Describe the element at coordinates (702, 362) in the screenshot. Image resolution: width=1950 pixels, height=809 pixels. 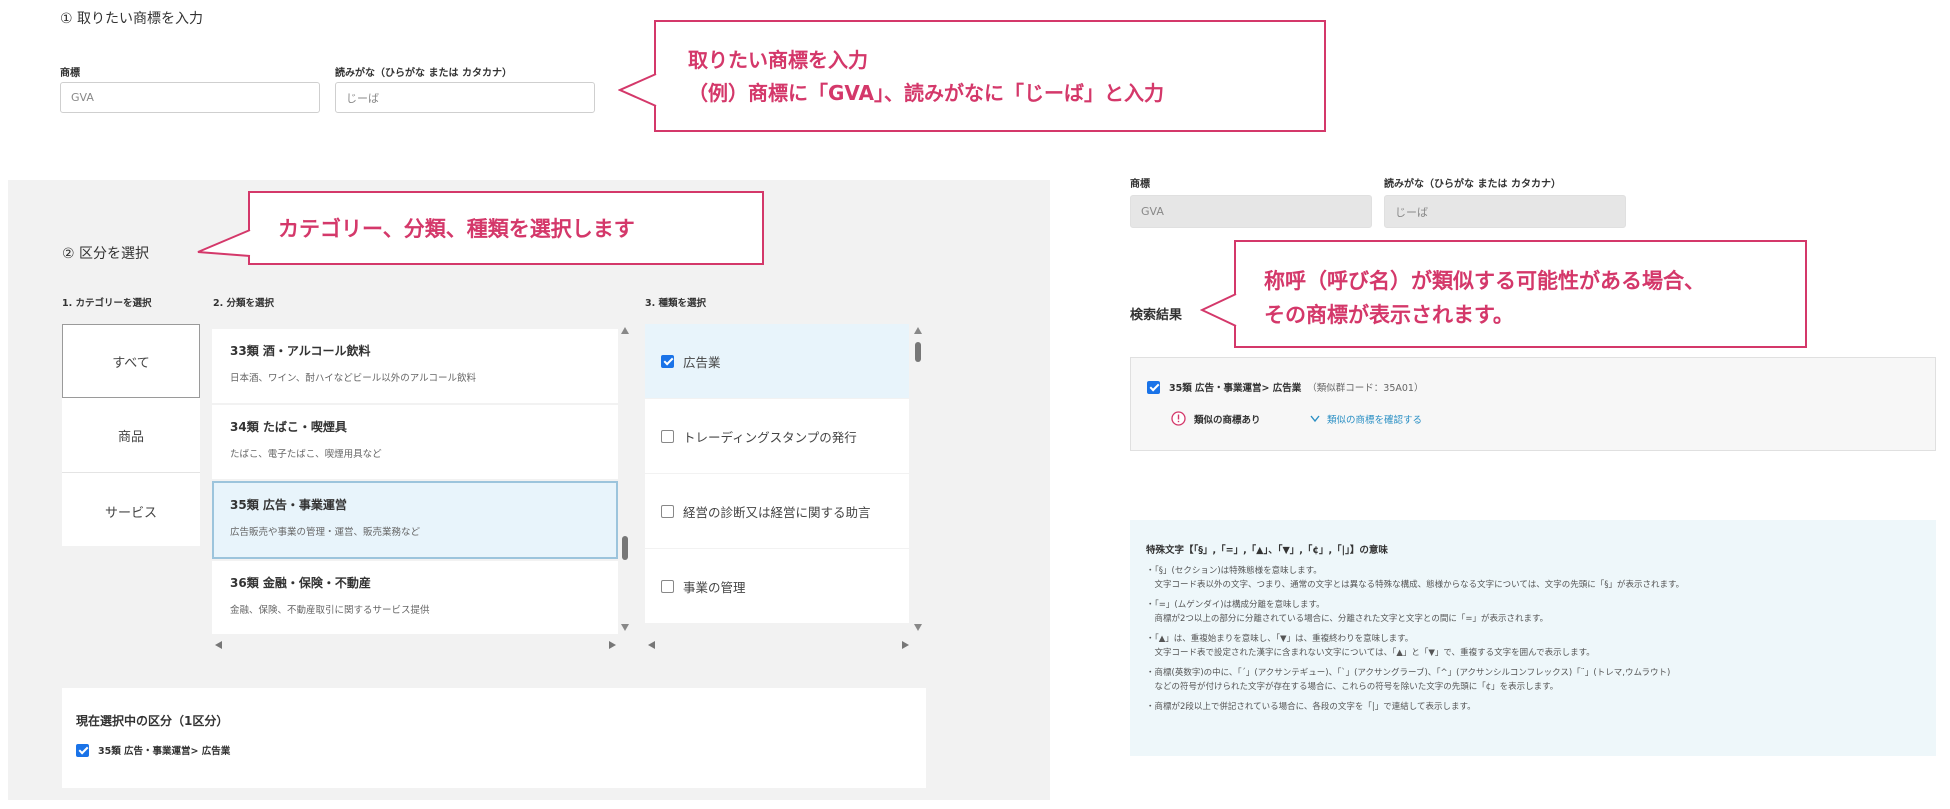
I see `kind-item-label: 広告業` at that location.